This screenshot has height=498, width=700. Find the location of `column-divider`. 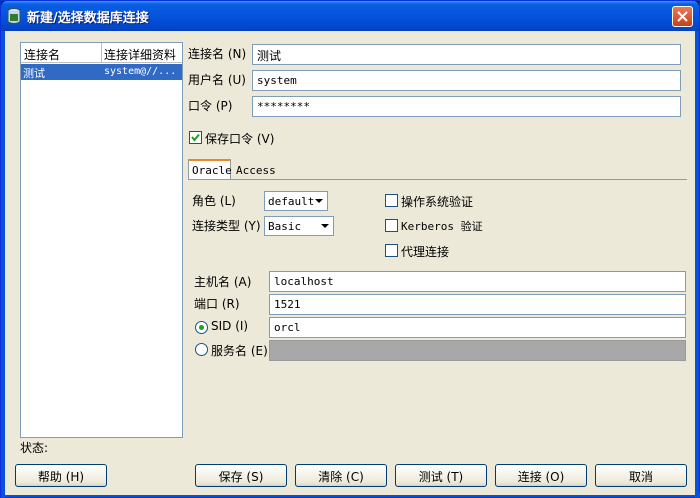

column-divider is located at coordinates (101, 53).